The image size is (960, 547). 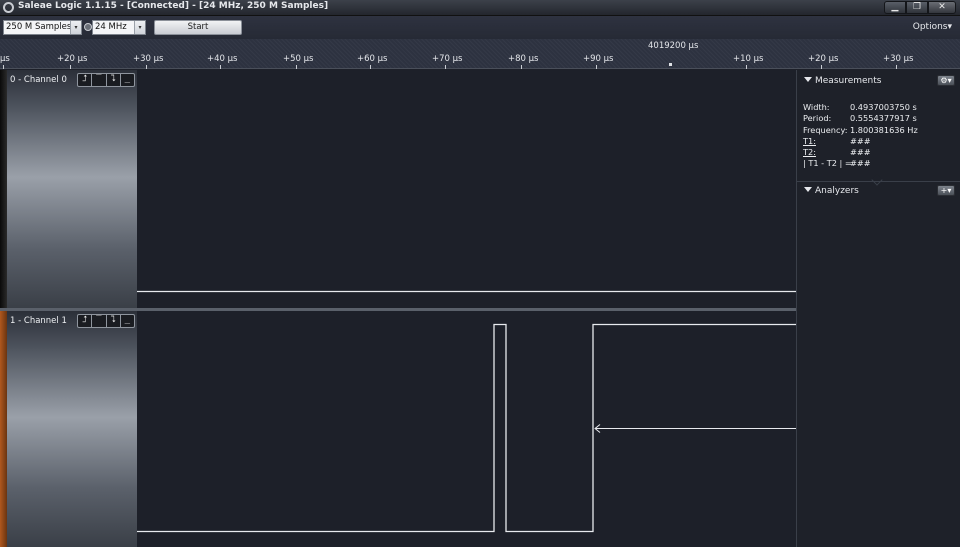 I want to click on close-button: ✕, so click(x=942, y=7).